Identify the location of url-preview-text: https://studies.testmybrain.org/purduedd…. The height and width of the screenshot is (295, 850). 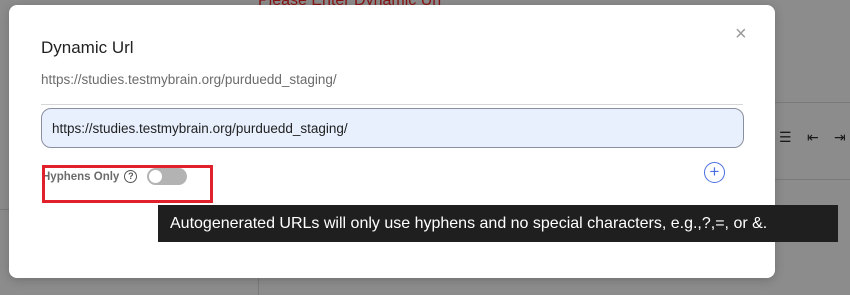
(189, 79).